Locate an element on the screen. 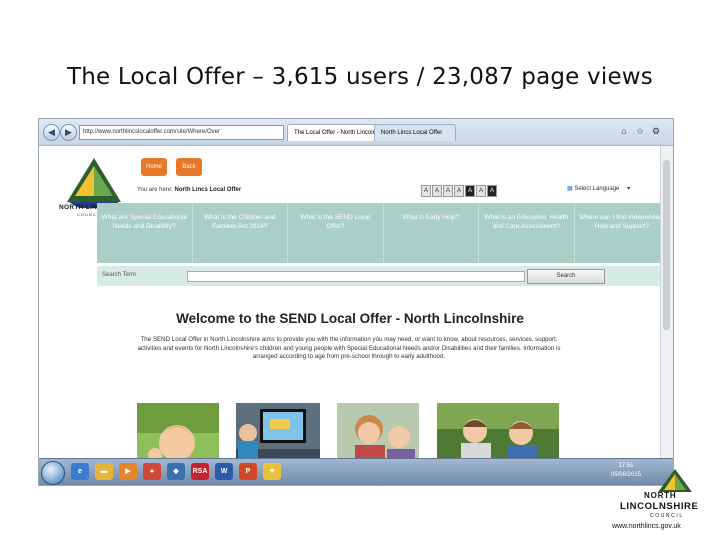 The height and width of the screenshot is (540, 720). home-button: Home is located at coordinates (154, 167).